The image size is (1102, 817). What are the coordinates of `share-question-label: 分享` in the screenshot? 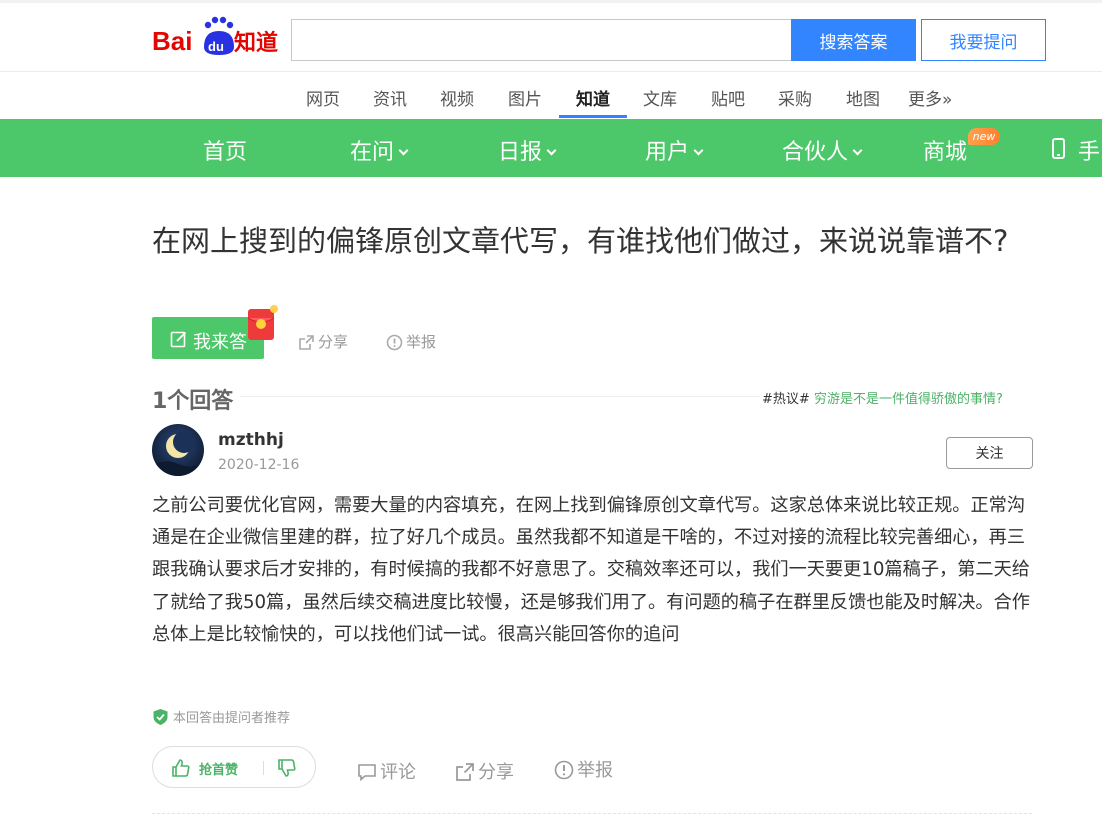 It's located at (333, 342).